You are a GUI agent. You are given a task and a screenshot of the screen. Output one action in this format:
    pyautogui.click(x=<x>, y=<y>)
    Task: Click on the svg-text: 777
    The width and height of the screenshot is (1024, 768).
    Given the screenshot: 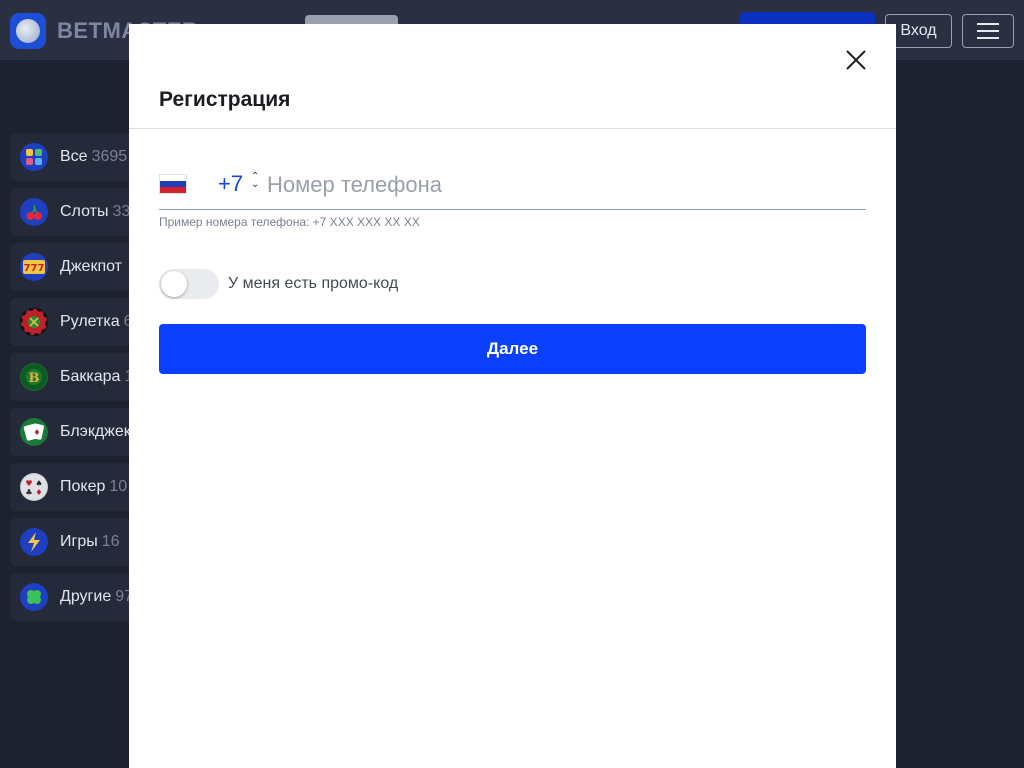 What is the action you would take?
    pyautogui.click(x=34, y=268)
    